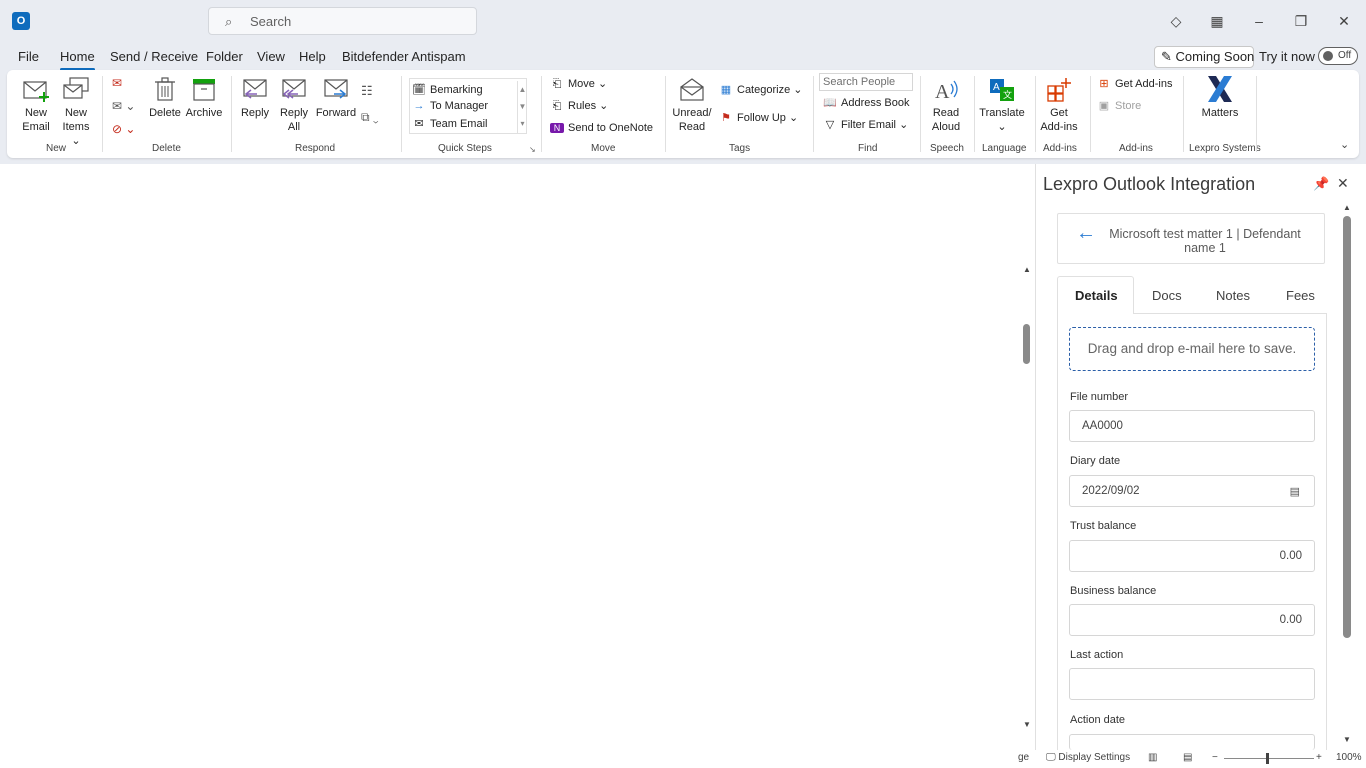  Describe the element at coordinates (1026, 457) in the screenshot. I see `reading-pane-scrollbar: ▲ ▼` at that location.